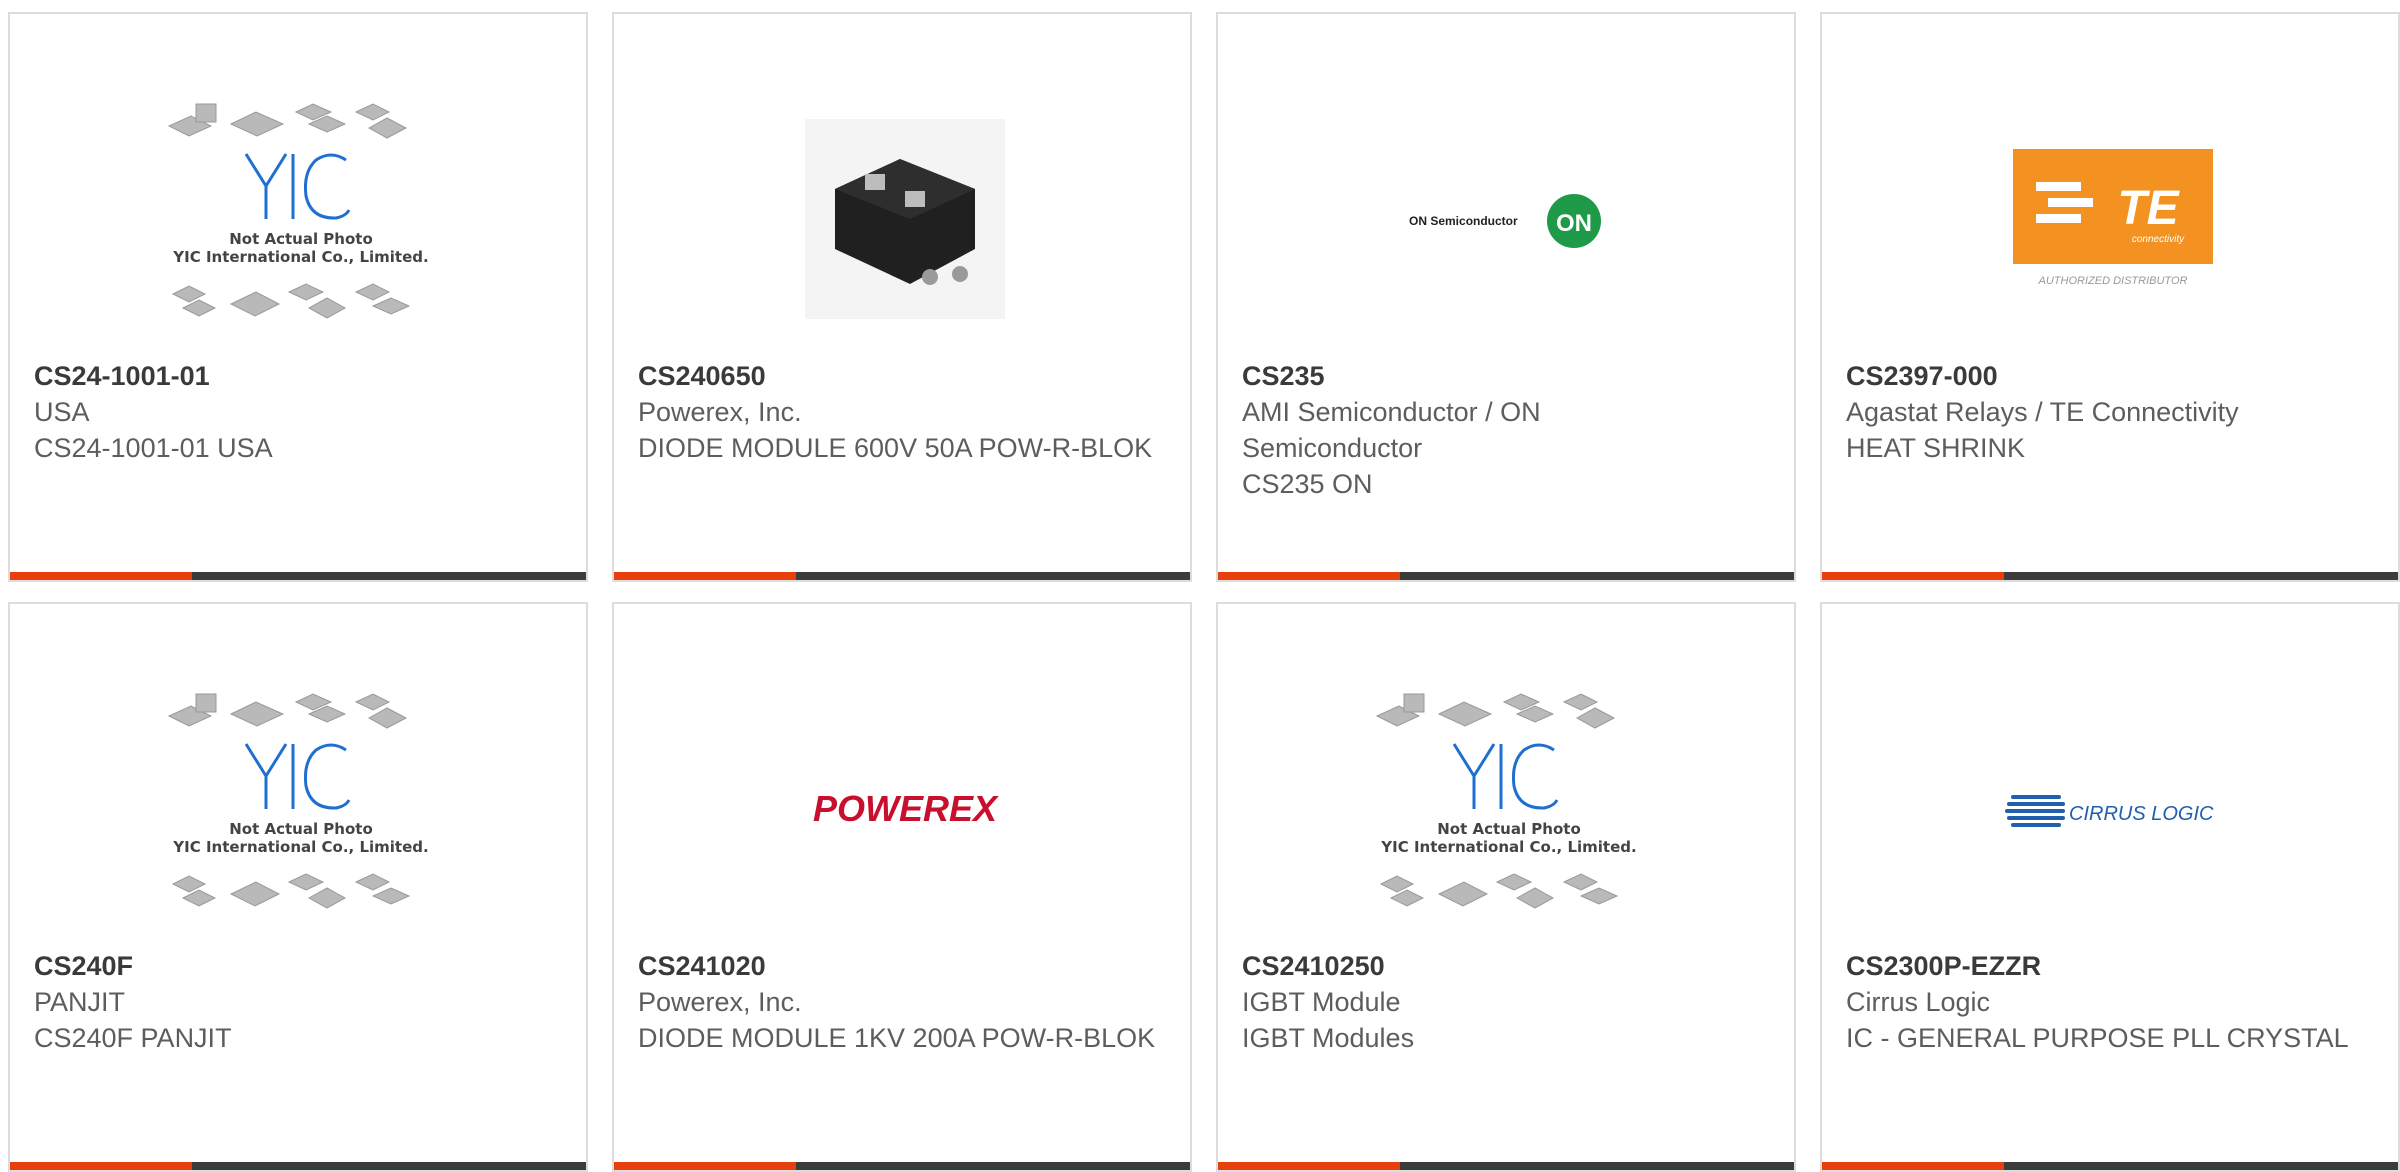 The height and width of the screenshot is (1172, 2400). What do you see at coordinates (62, 412) in the screenshot?
I see `manufacturer: USA` at bounding box center [62, 412].